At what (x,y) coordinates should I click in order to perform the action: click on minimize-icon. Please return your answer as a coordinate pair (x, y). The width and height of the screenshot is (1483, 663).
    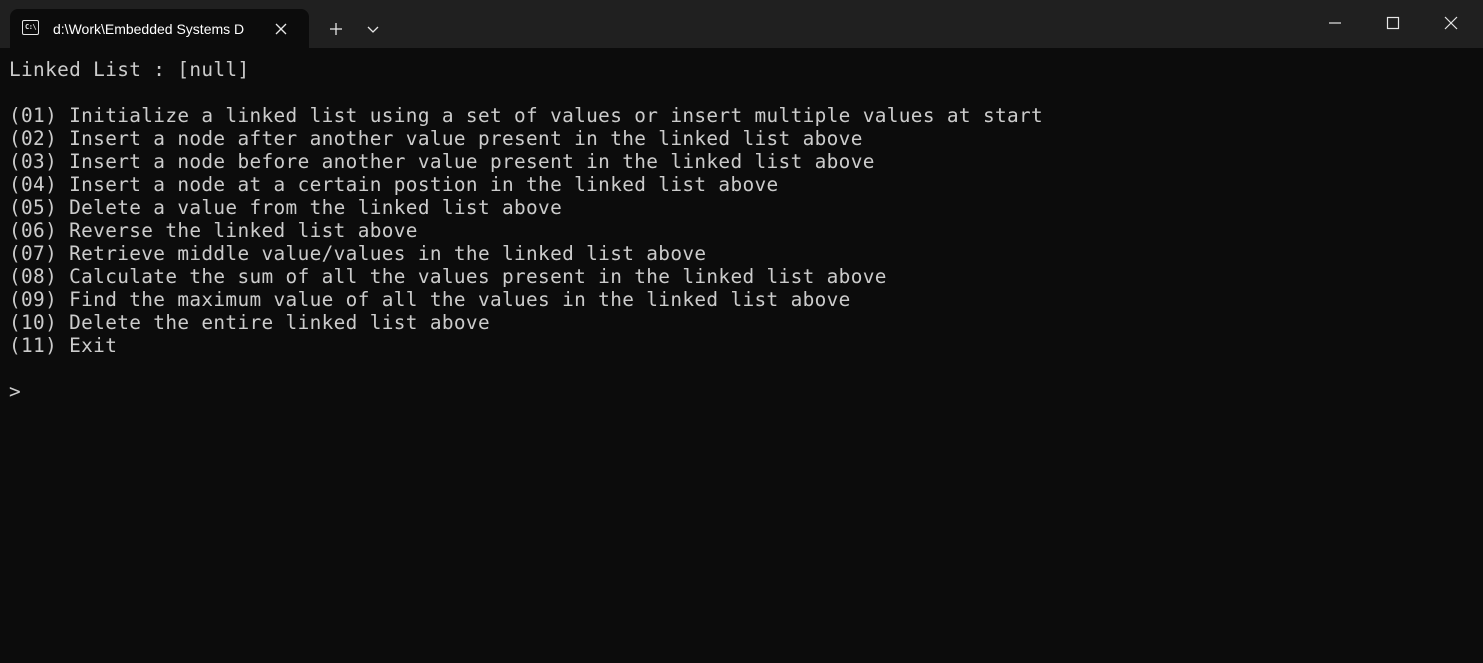
    Looking at the image, I should click on (1335, 23).